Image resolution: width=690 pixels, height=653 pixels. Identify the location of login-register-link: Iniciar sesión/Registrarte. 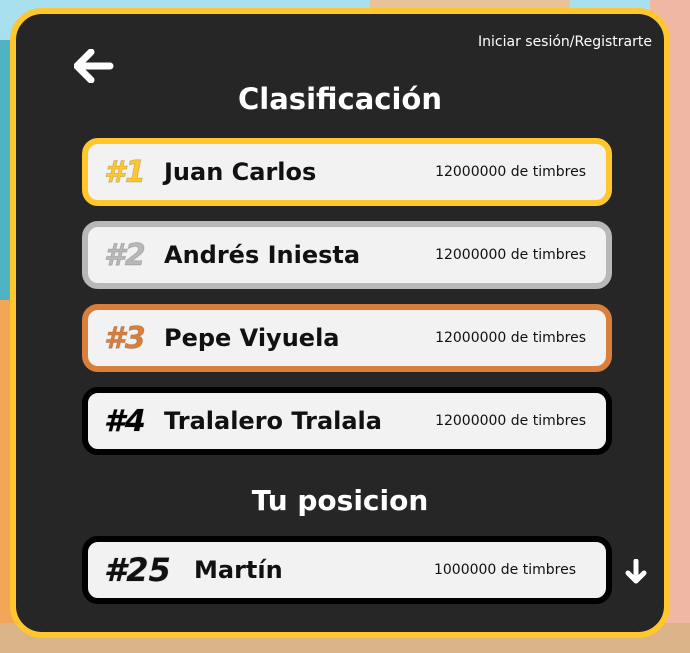
(565, 42).